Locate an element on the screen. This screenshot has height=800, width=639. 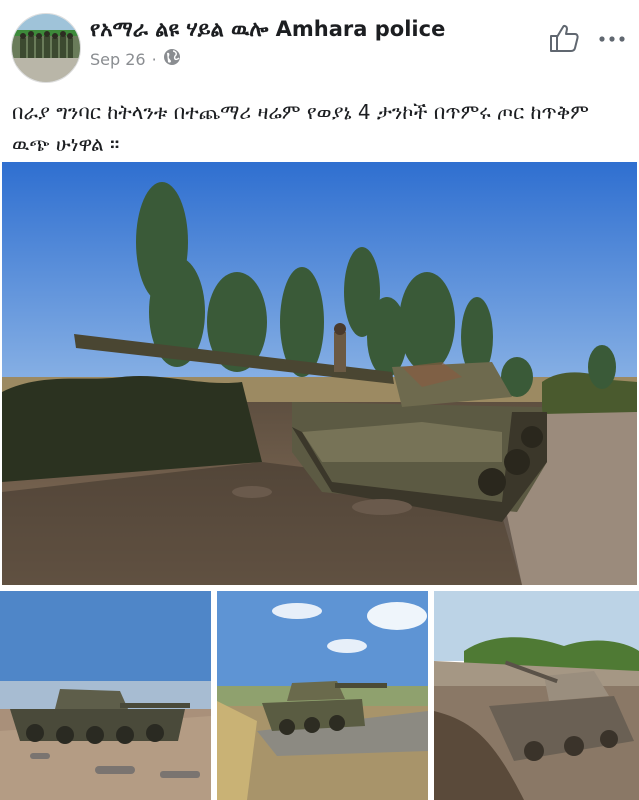
more-options-button is located at coordinates (612, 38).